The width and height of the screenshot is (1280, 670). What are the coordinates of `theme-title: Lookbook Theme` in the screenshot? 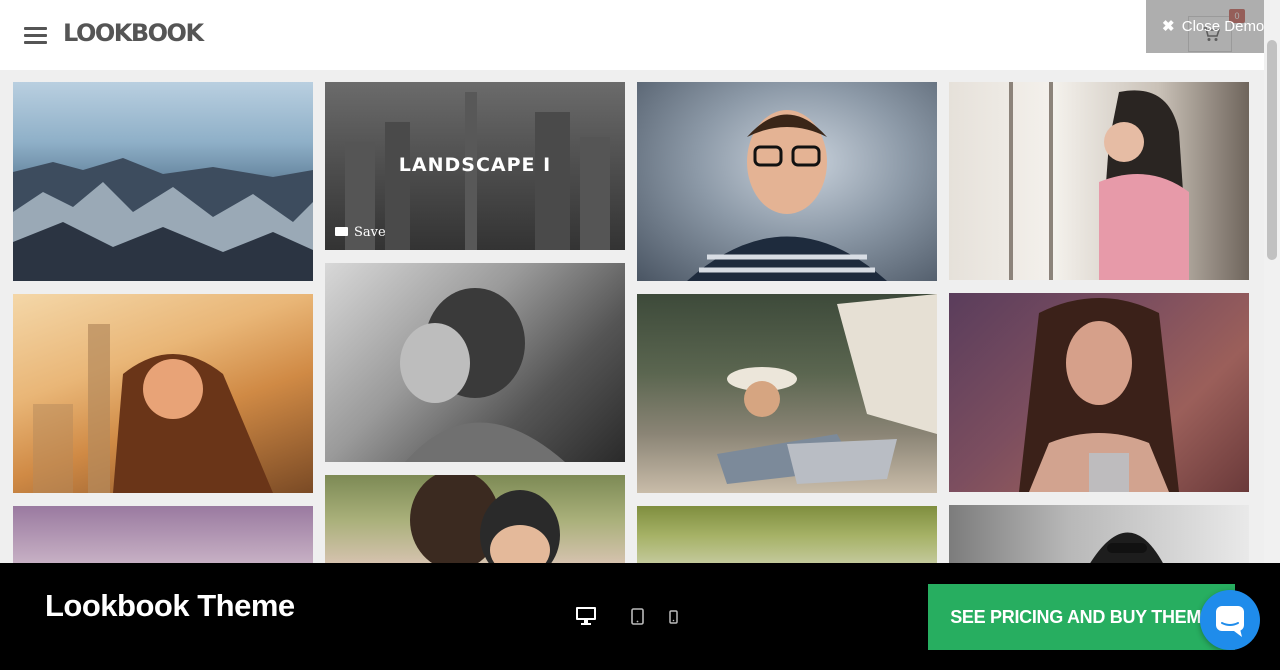 It's located at (170, 605).